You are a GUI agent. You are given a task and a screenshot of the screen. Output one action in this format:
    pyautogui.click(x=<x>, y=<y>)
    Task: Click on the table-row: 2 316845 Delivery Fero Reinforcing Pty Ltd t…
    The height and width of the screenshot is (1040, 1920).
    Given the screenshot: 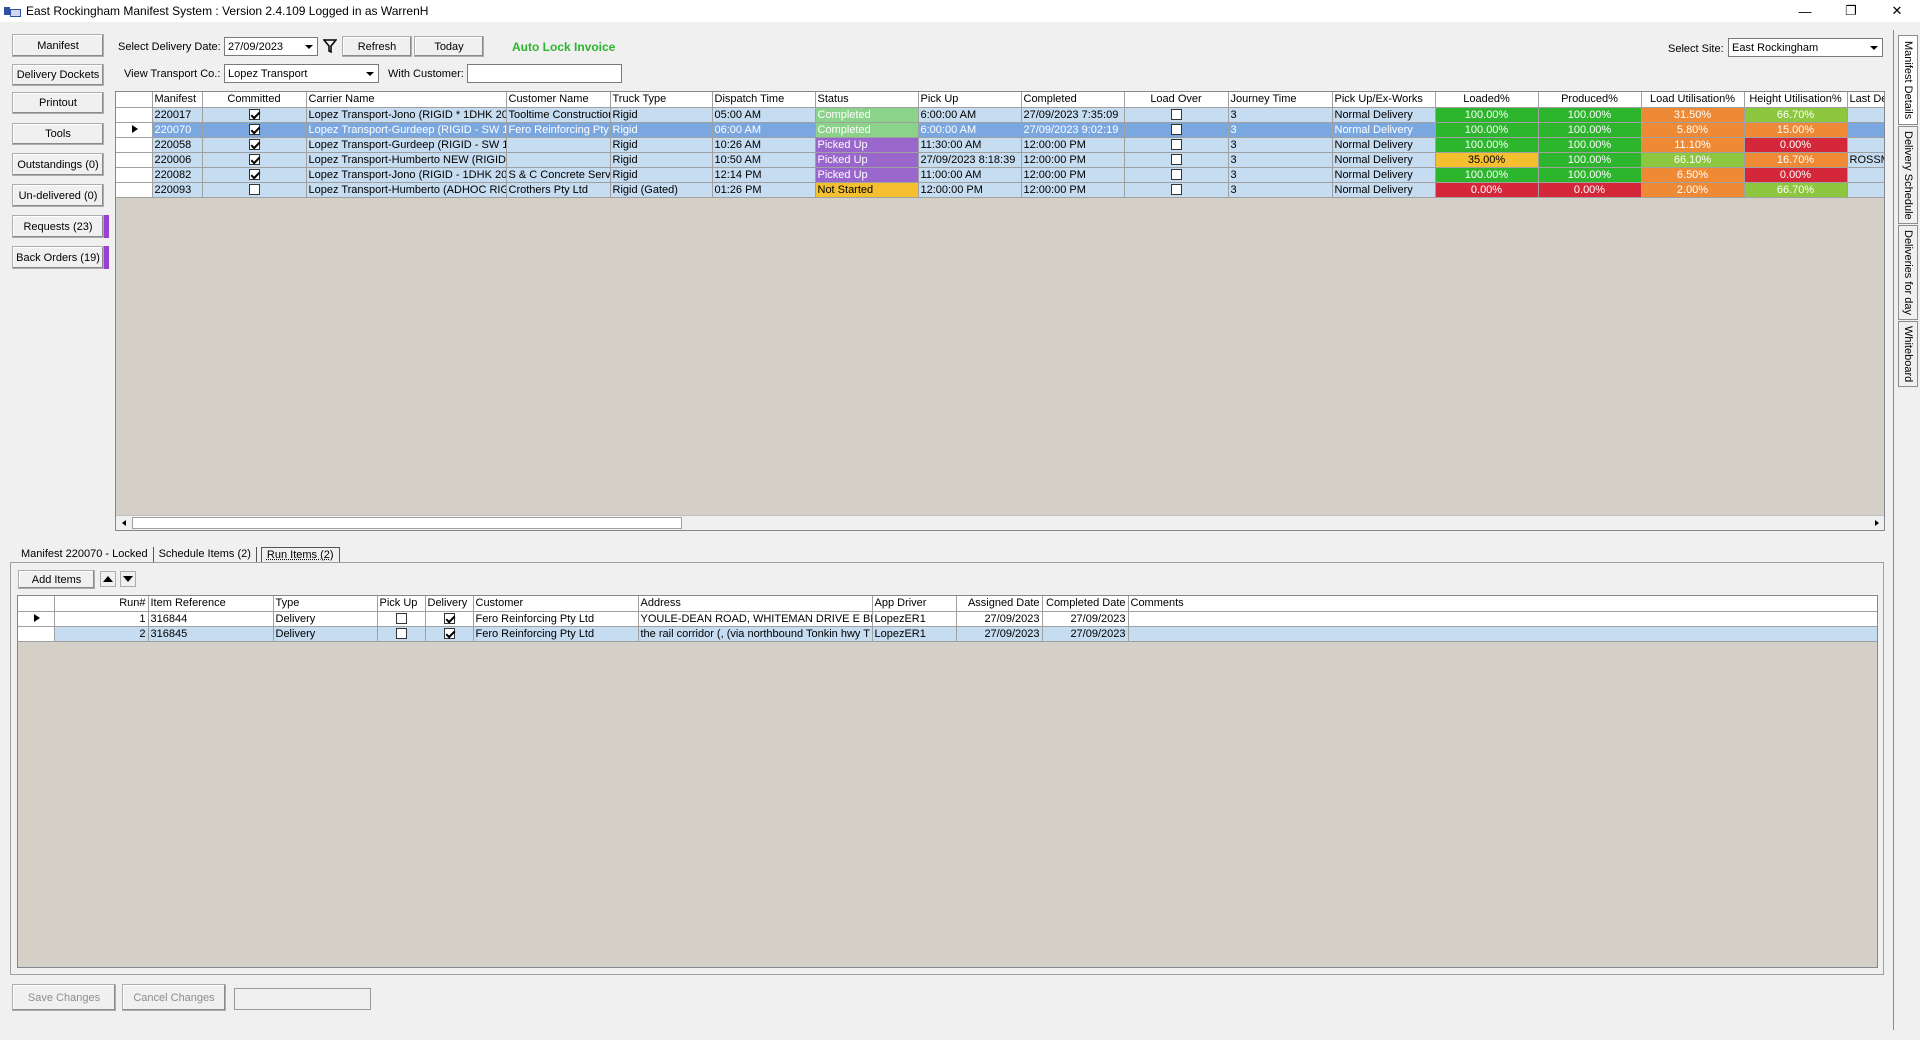 What is the action you would take?
    pyautogui.click(x=947, y=634)
    